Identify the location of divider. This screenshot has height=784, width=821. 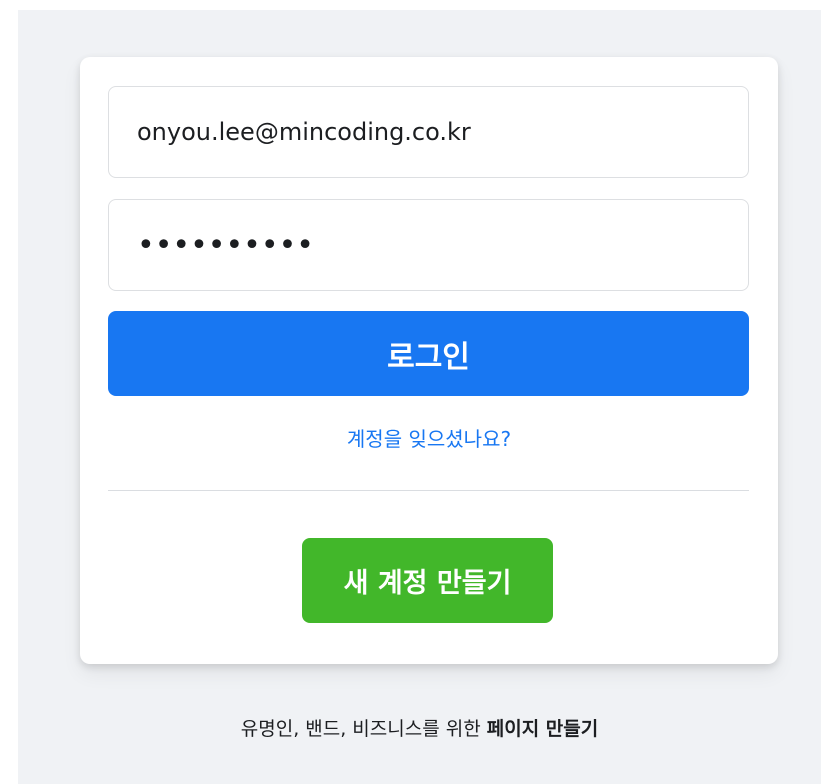
(428, 490).